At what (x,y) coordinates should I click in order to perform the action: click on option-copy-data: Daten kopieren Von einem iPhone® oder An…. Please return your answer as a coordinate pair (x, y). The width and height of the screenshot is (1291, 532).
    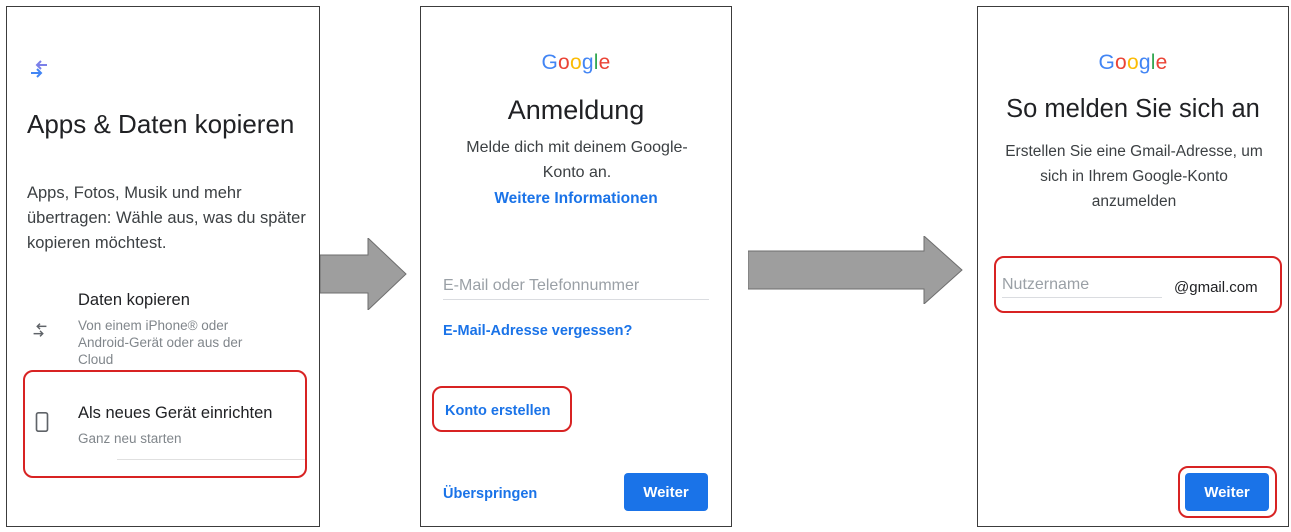
    Looking at the image, I should click on (163, 330).